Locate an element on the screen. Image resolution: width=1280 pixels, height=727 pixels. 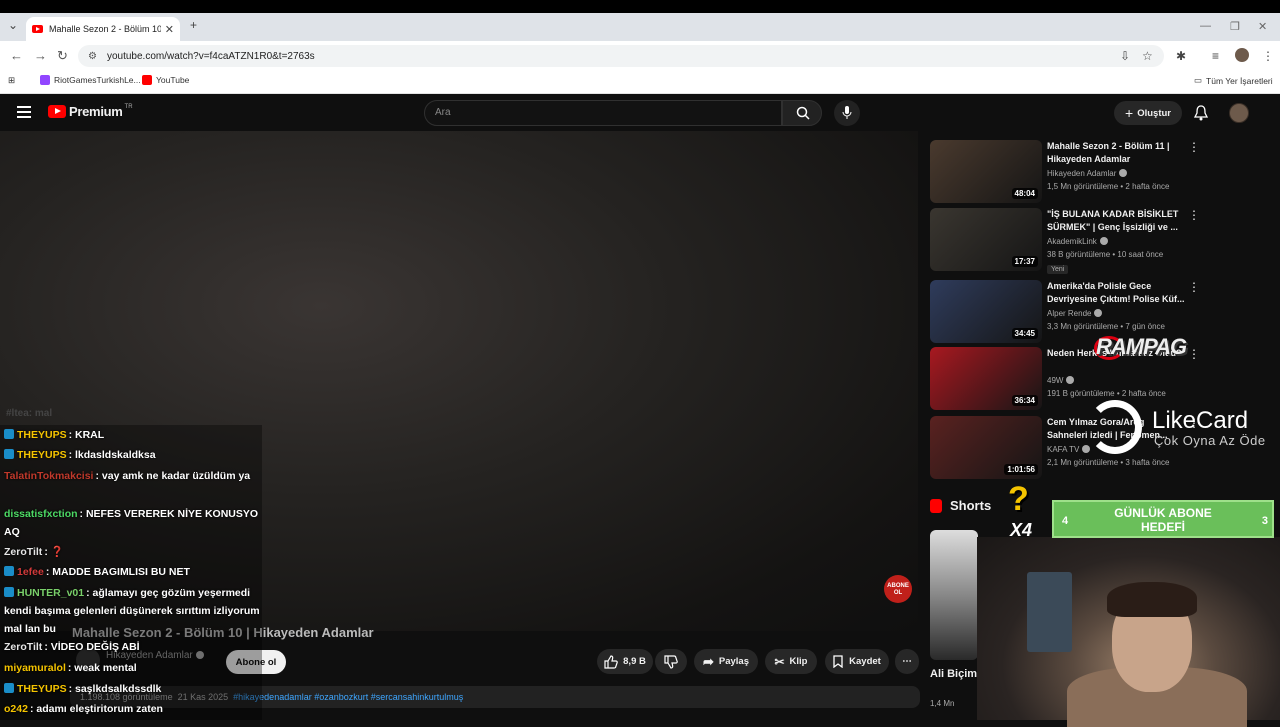
chat-message: miyamuralol: weak mental is located at coordinates (134, 668).